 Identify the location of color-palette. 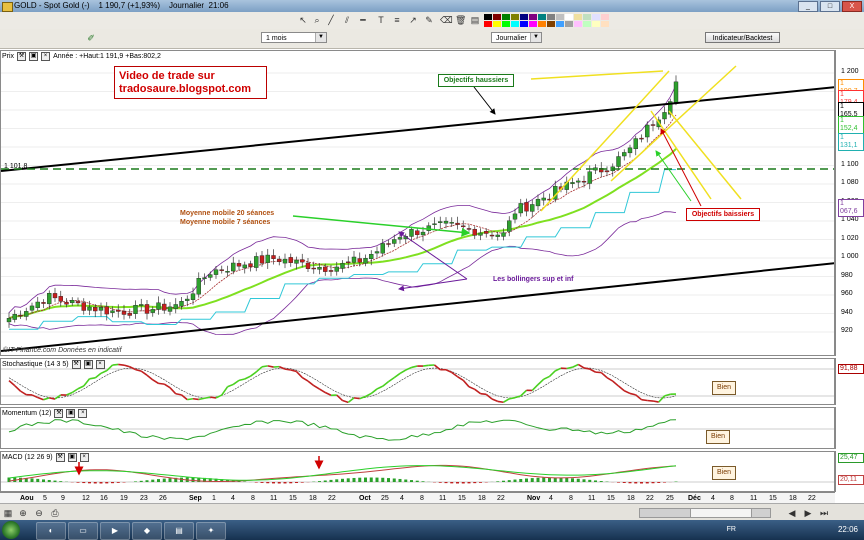
(546, 20).